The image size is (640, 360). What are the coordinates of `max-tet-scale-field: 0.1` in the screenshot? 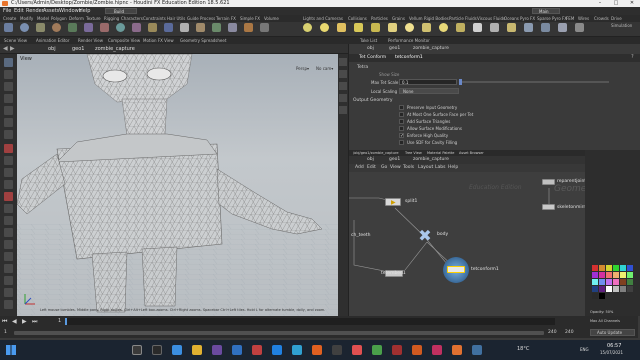 It's located at (428, 82).